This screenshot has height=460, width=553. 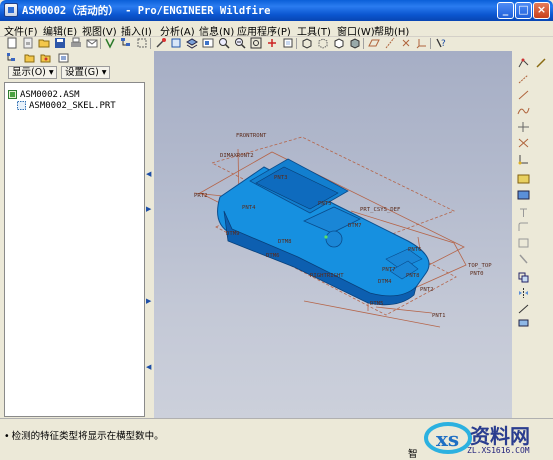 What do you see at coordinates (476, 274) in the screenshot?
I see `datum-label: PNT0` at bounding box center [476, 274].